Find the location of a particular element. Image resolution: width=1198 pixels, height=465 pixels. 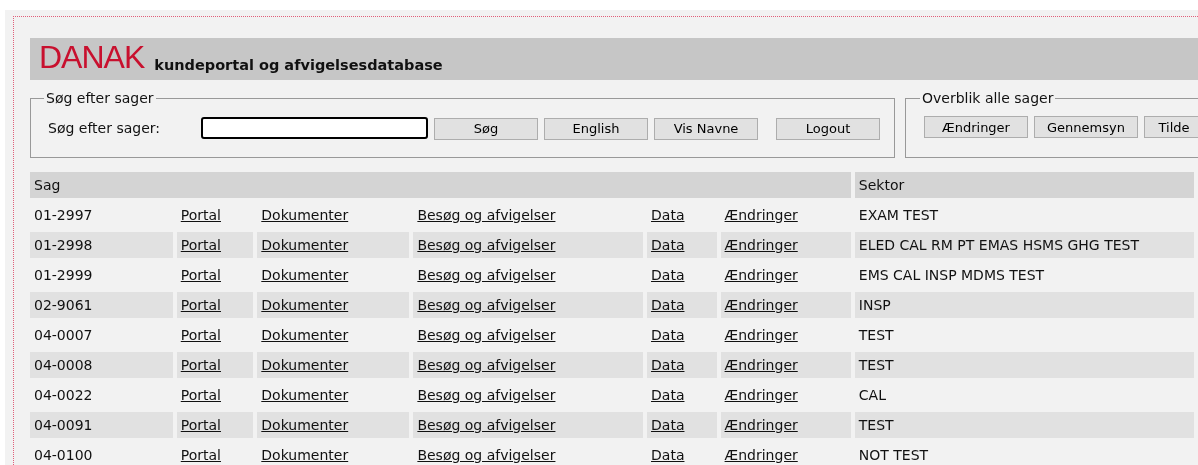

case-number: 02-9061 is located at coordinates (101, 305).